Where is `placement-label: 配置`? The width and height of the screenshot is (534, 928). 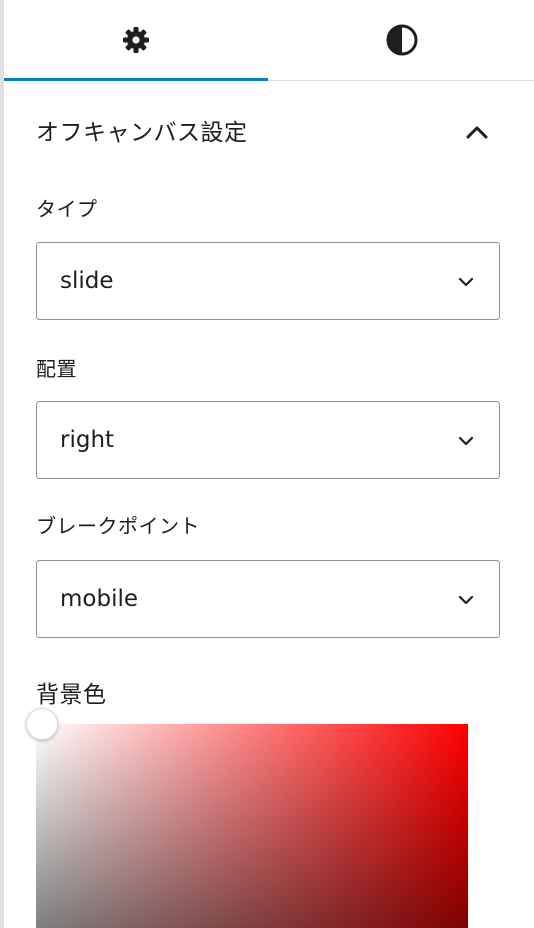 placement-label: 配置 is located at coordinates (56, 369).